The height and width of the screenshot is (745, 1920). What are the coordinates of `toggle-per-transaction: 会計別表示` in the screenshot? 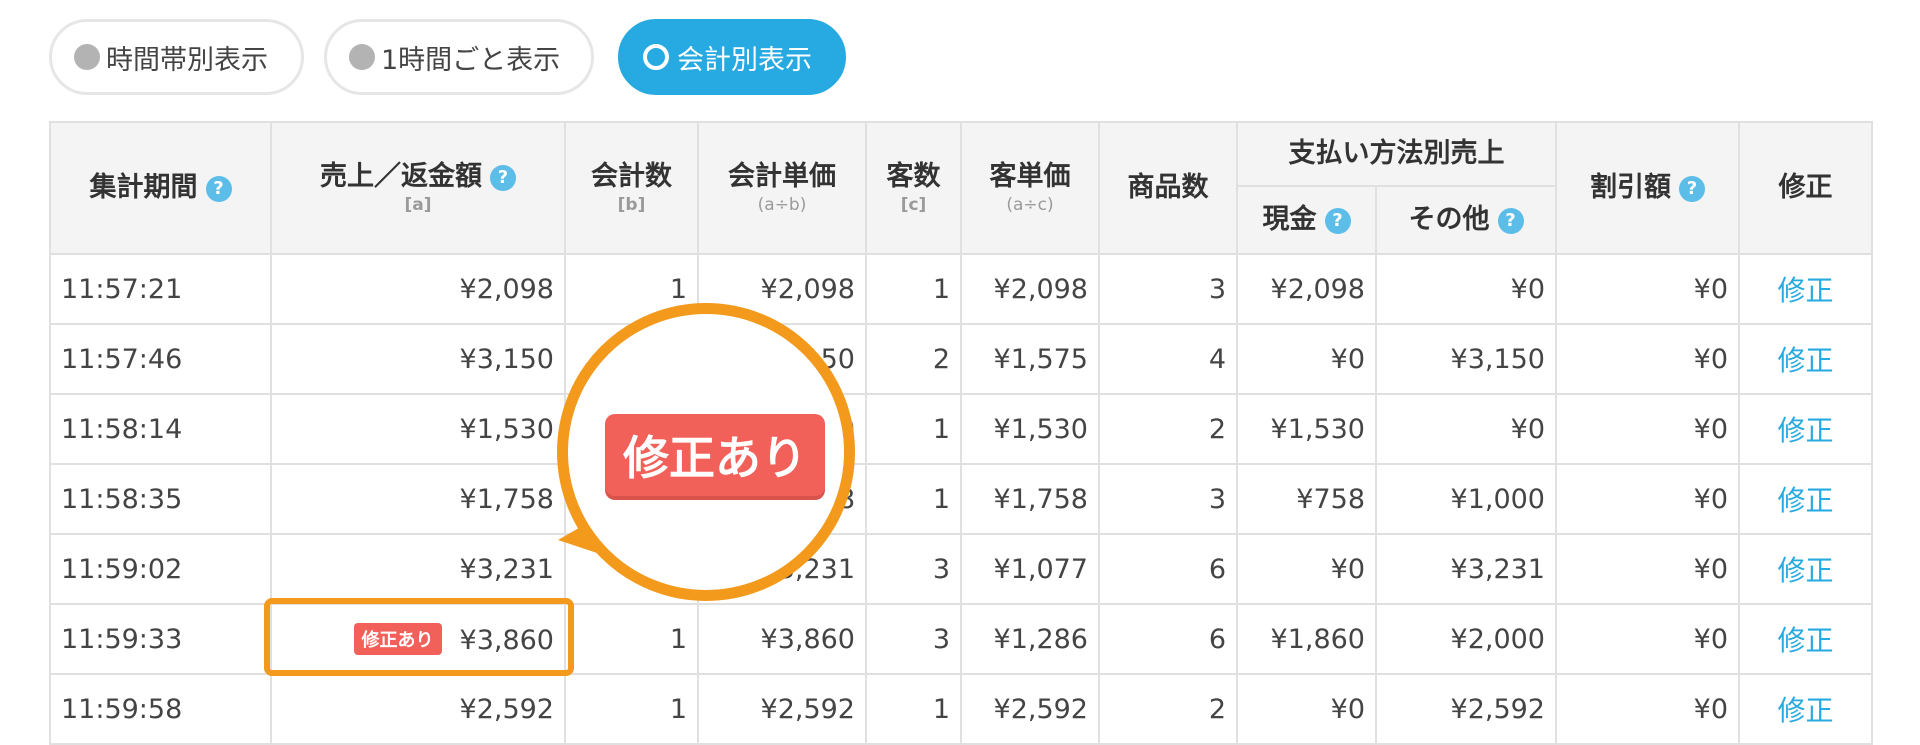 It's located at (732, 57).